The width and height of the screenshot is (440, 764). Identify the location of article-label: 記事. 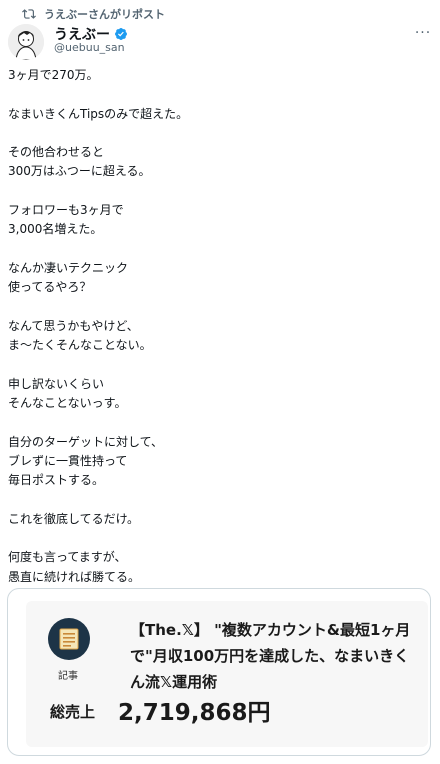
(68, 676).